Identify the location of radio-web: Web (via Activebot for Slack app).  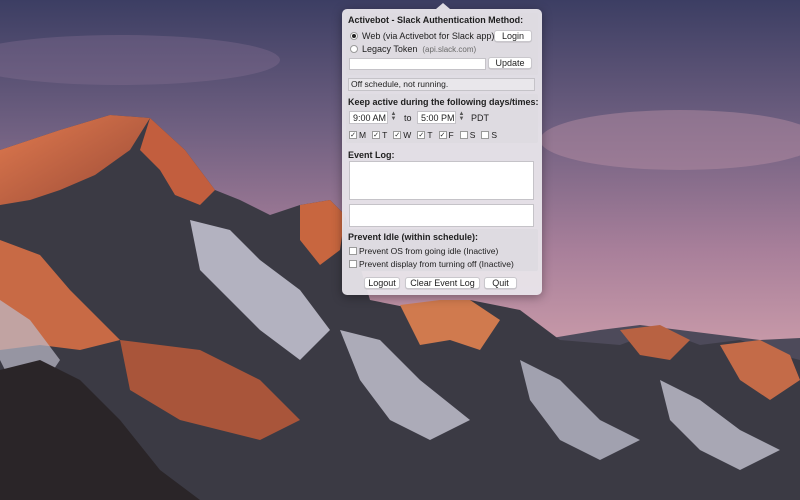
(422, 36).